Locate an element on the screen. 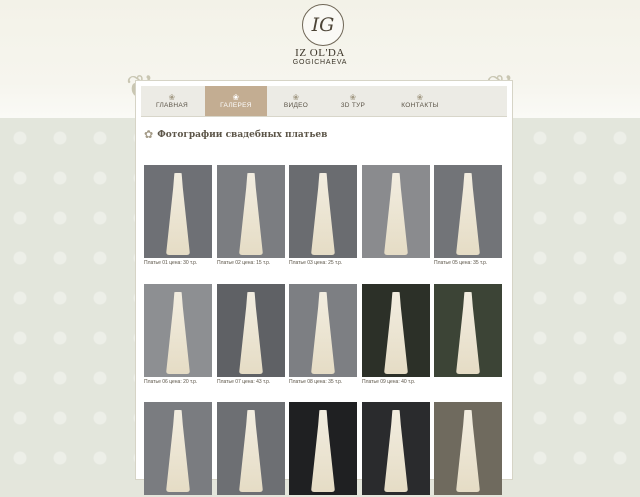  gallery-item: Платье 03 цена: 25 т.р. is located at coordinates (323, 215).